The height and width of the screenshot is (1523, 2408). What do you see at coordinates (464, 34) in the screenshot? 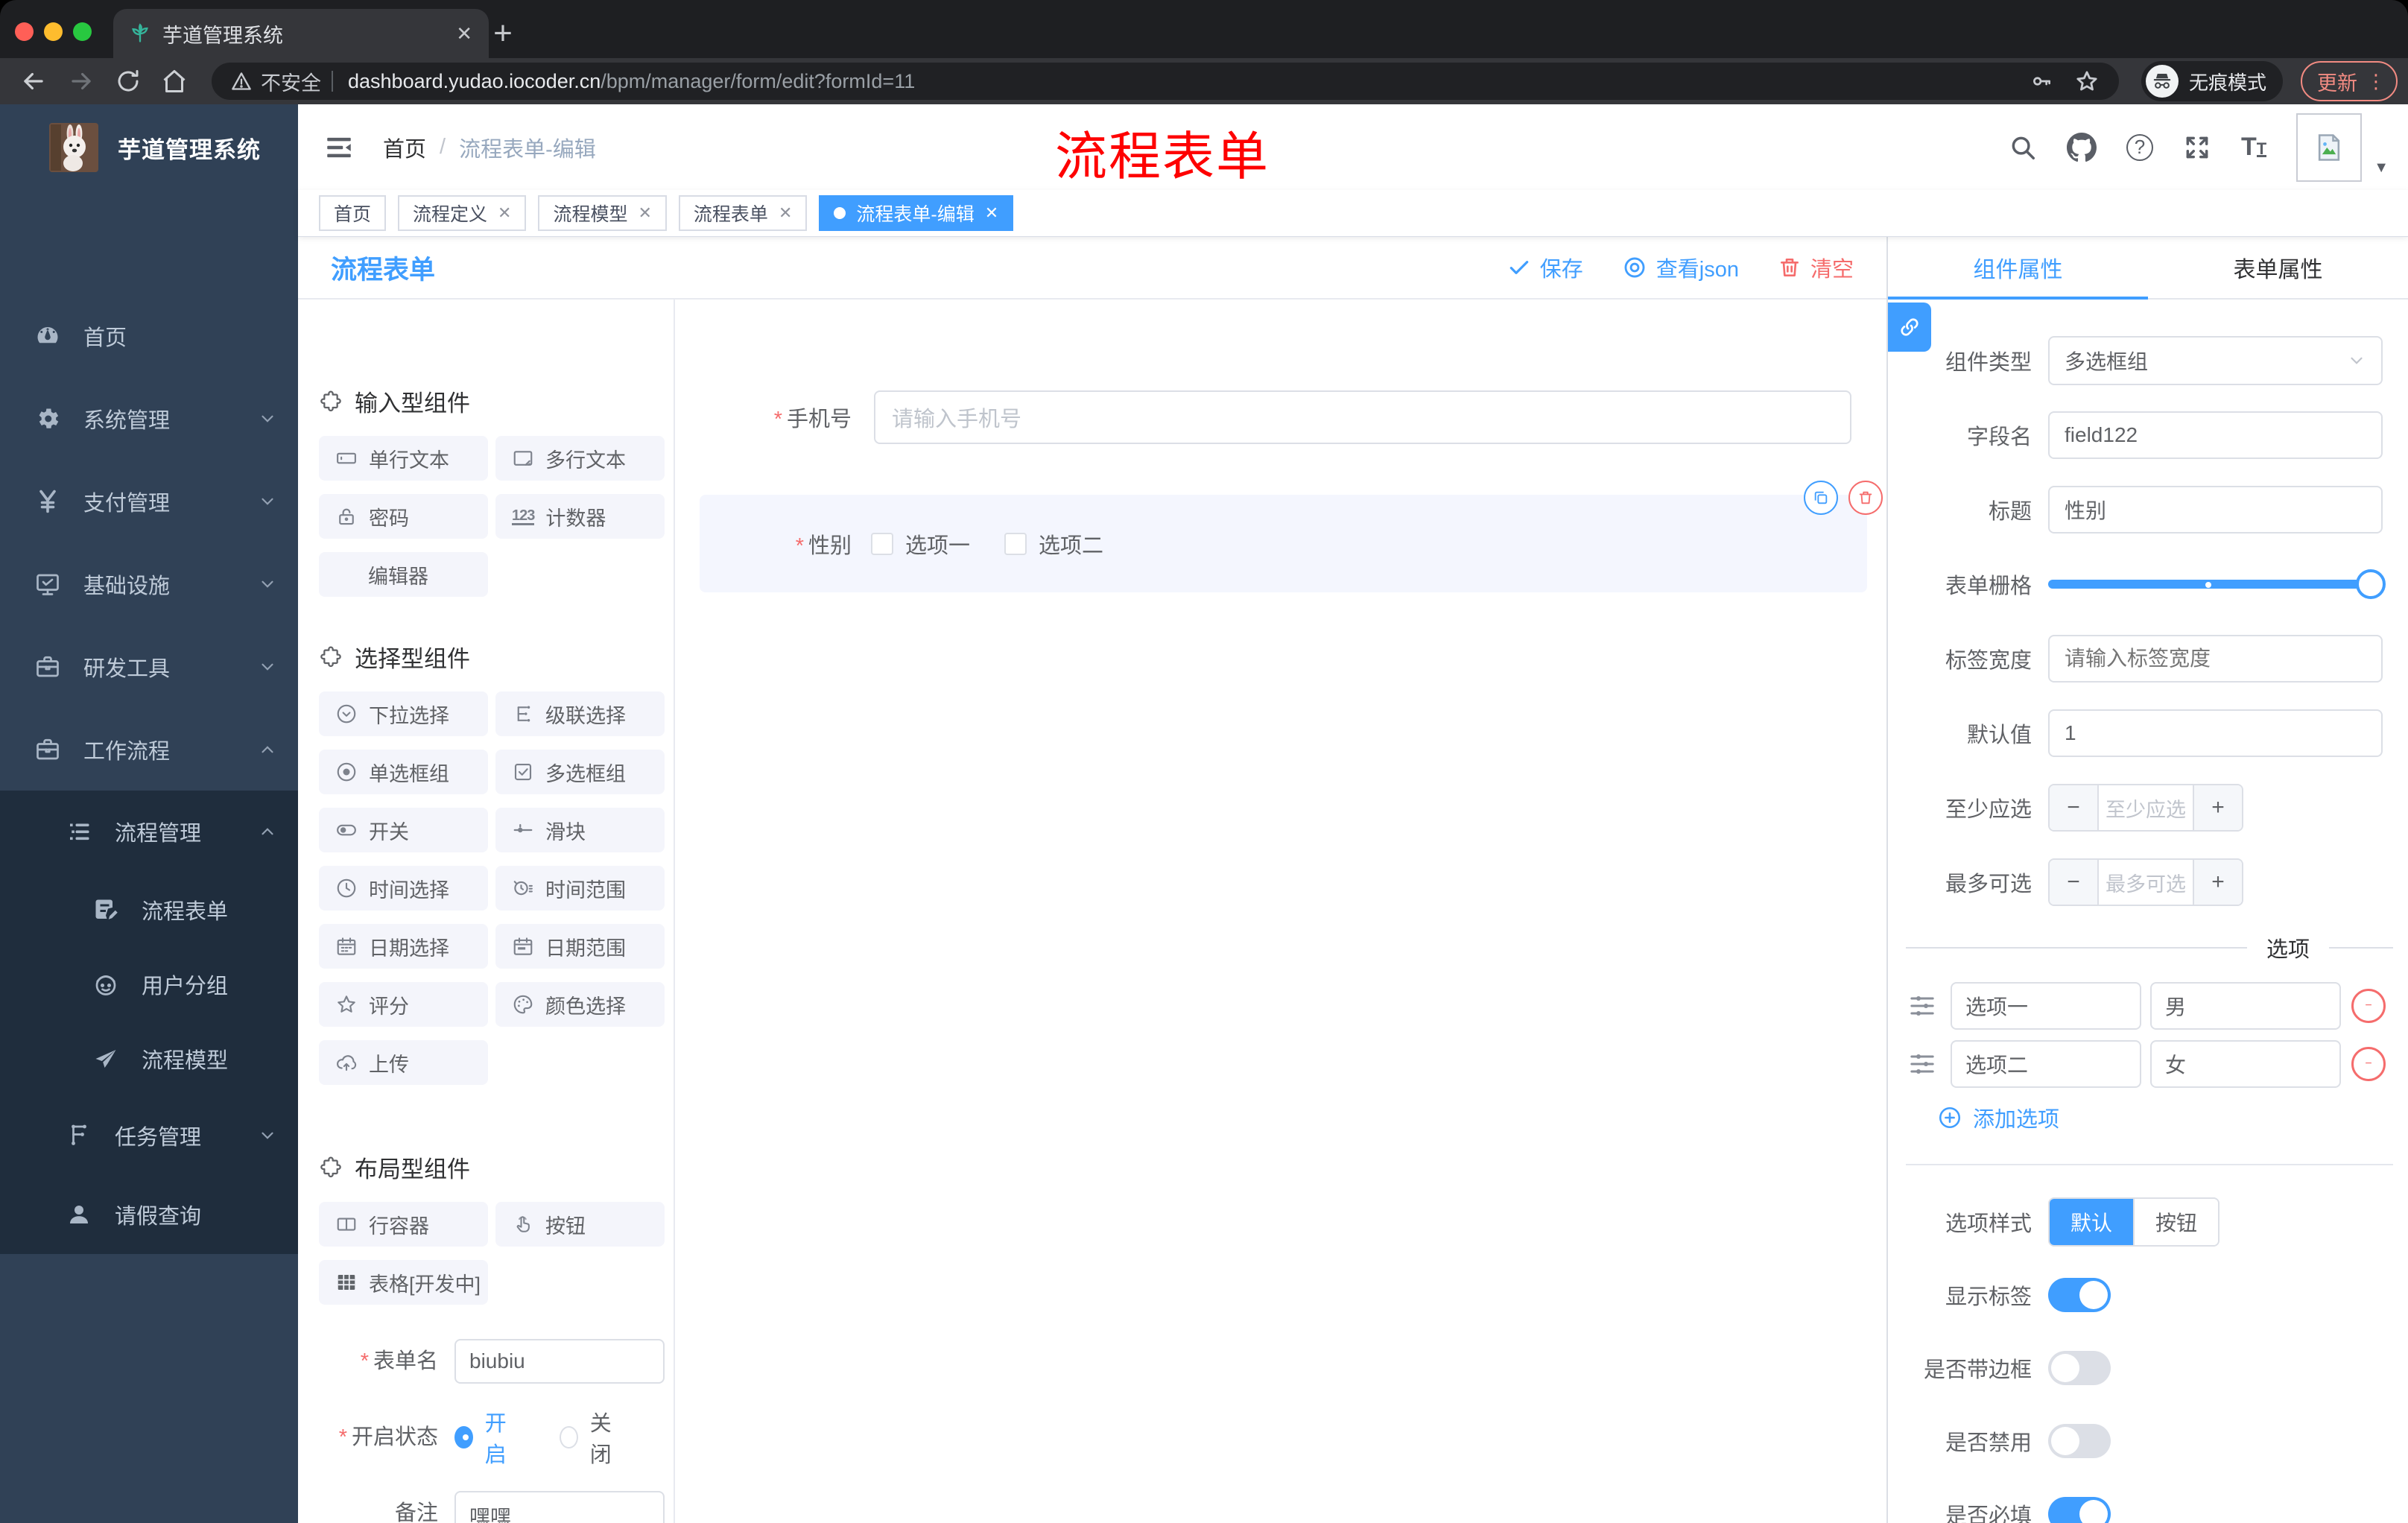
I see `tab-close-icon: ✕` at bounding box center [464, 34].